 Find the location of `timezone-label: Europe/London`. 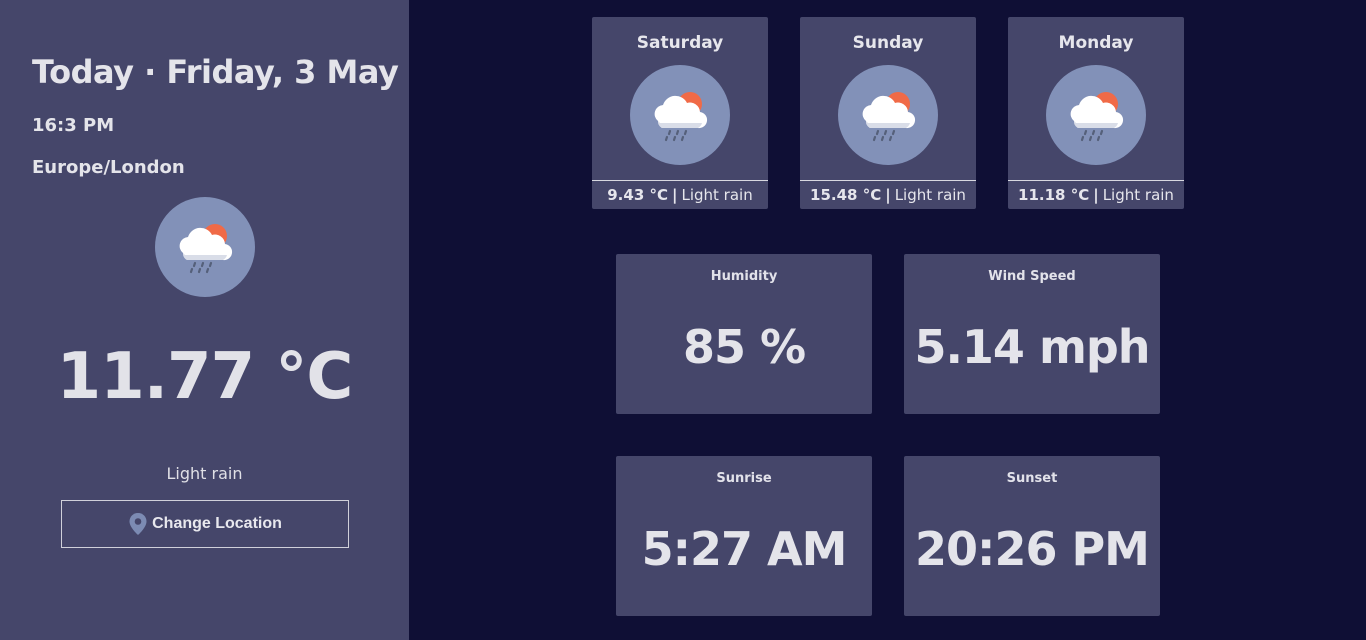

timezone-label: Europe/London is located at coordinates (108, 167).